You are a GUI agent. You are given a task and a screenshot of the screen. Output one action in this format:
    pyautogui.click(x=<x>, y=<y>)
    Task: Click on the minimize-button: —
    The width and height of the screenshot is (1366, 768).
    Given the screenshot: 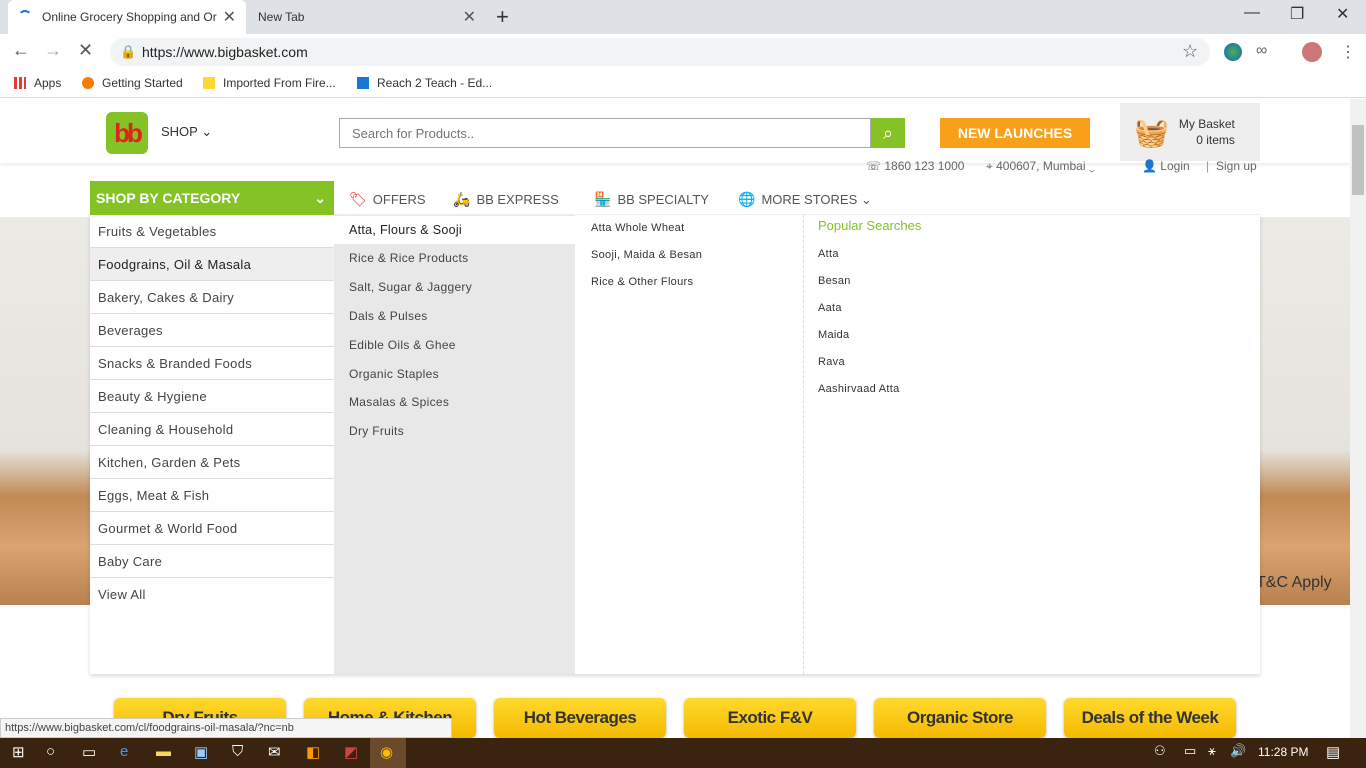 What is the action you would take?
    pyautogui.click(x=1252, y=13)
    